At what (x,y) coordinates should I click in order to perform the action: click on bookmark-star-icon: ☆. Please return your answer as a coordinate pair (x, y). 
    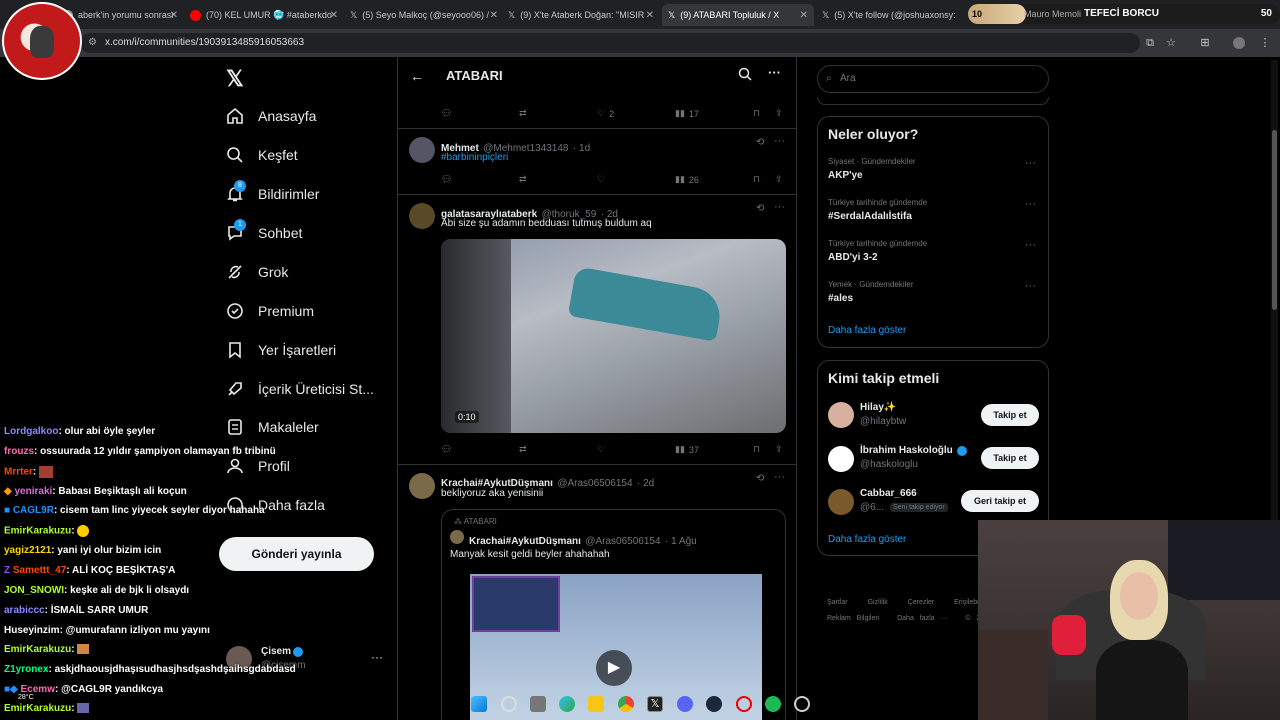
    Looking at the image, I should click on (1171, 43).